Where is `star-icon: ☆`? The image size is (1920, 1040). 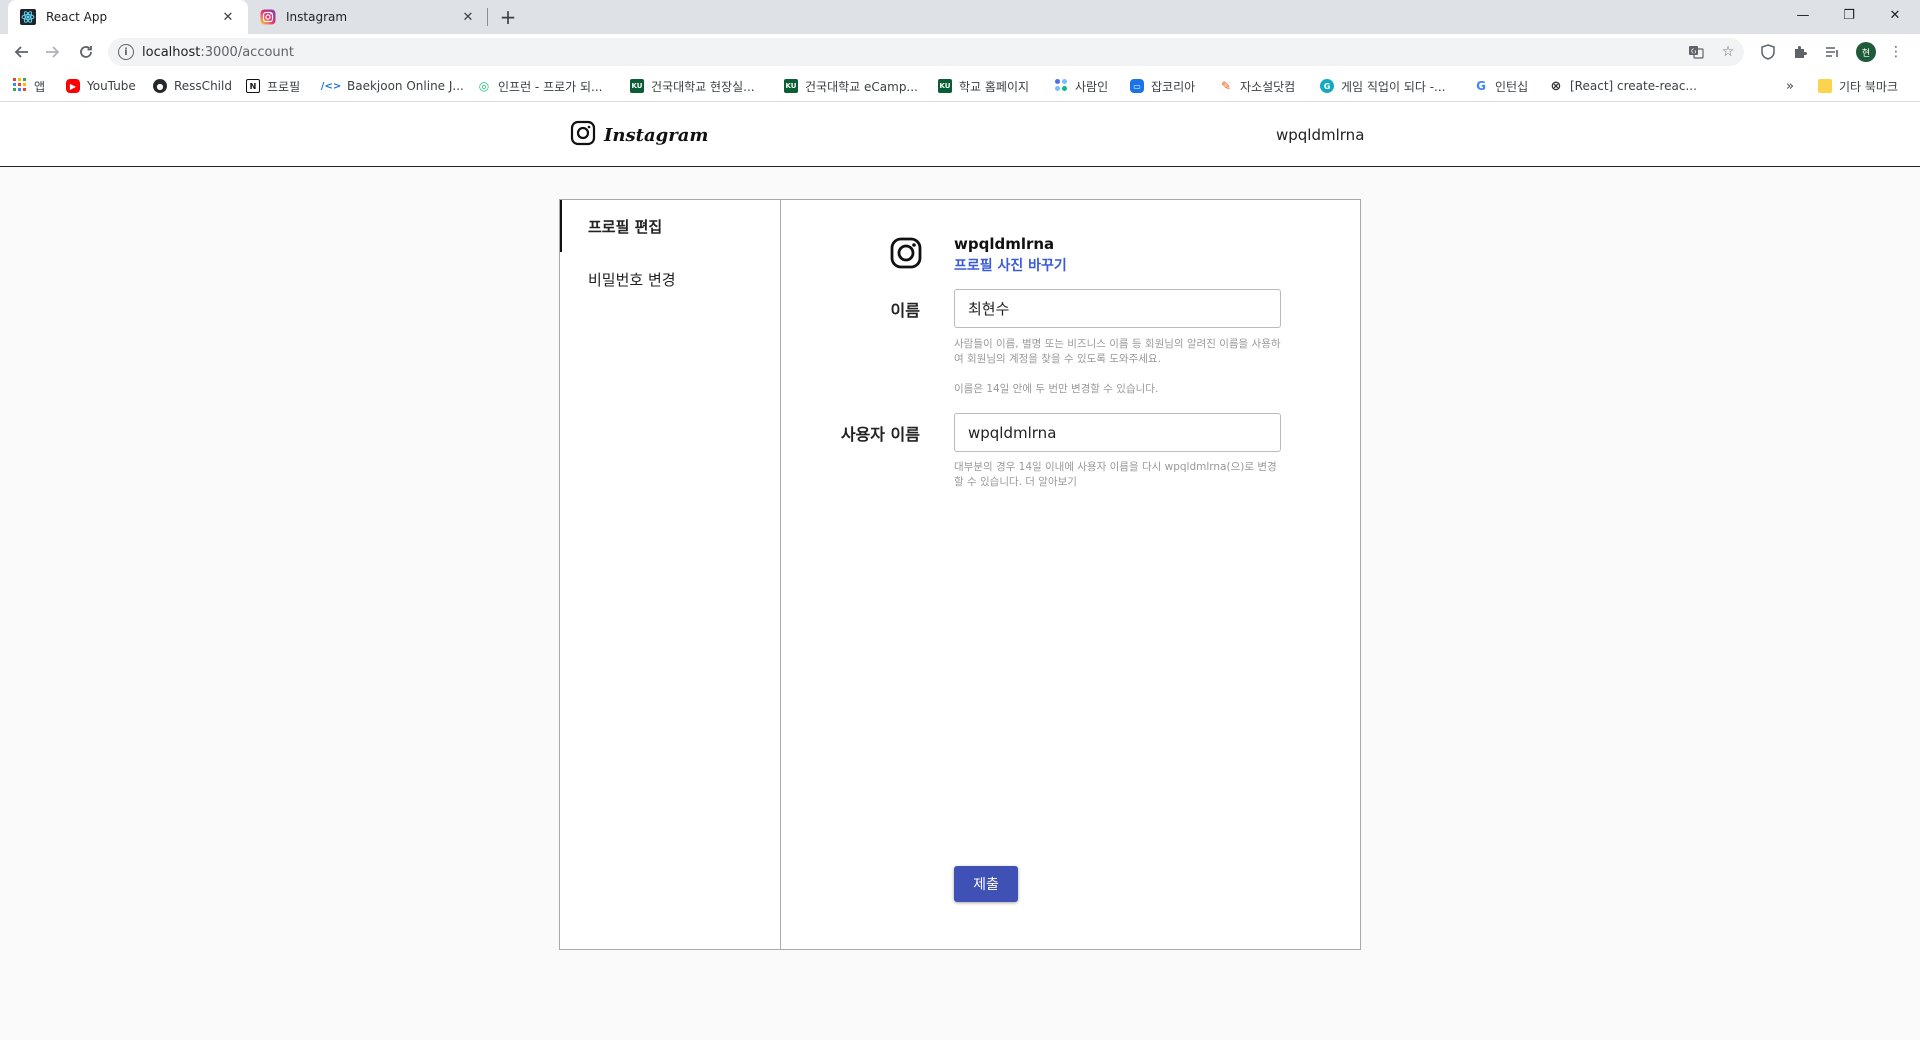
star-icon: ☆ is located at coordinates (1728, 52).